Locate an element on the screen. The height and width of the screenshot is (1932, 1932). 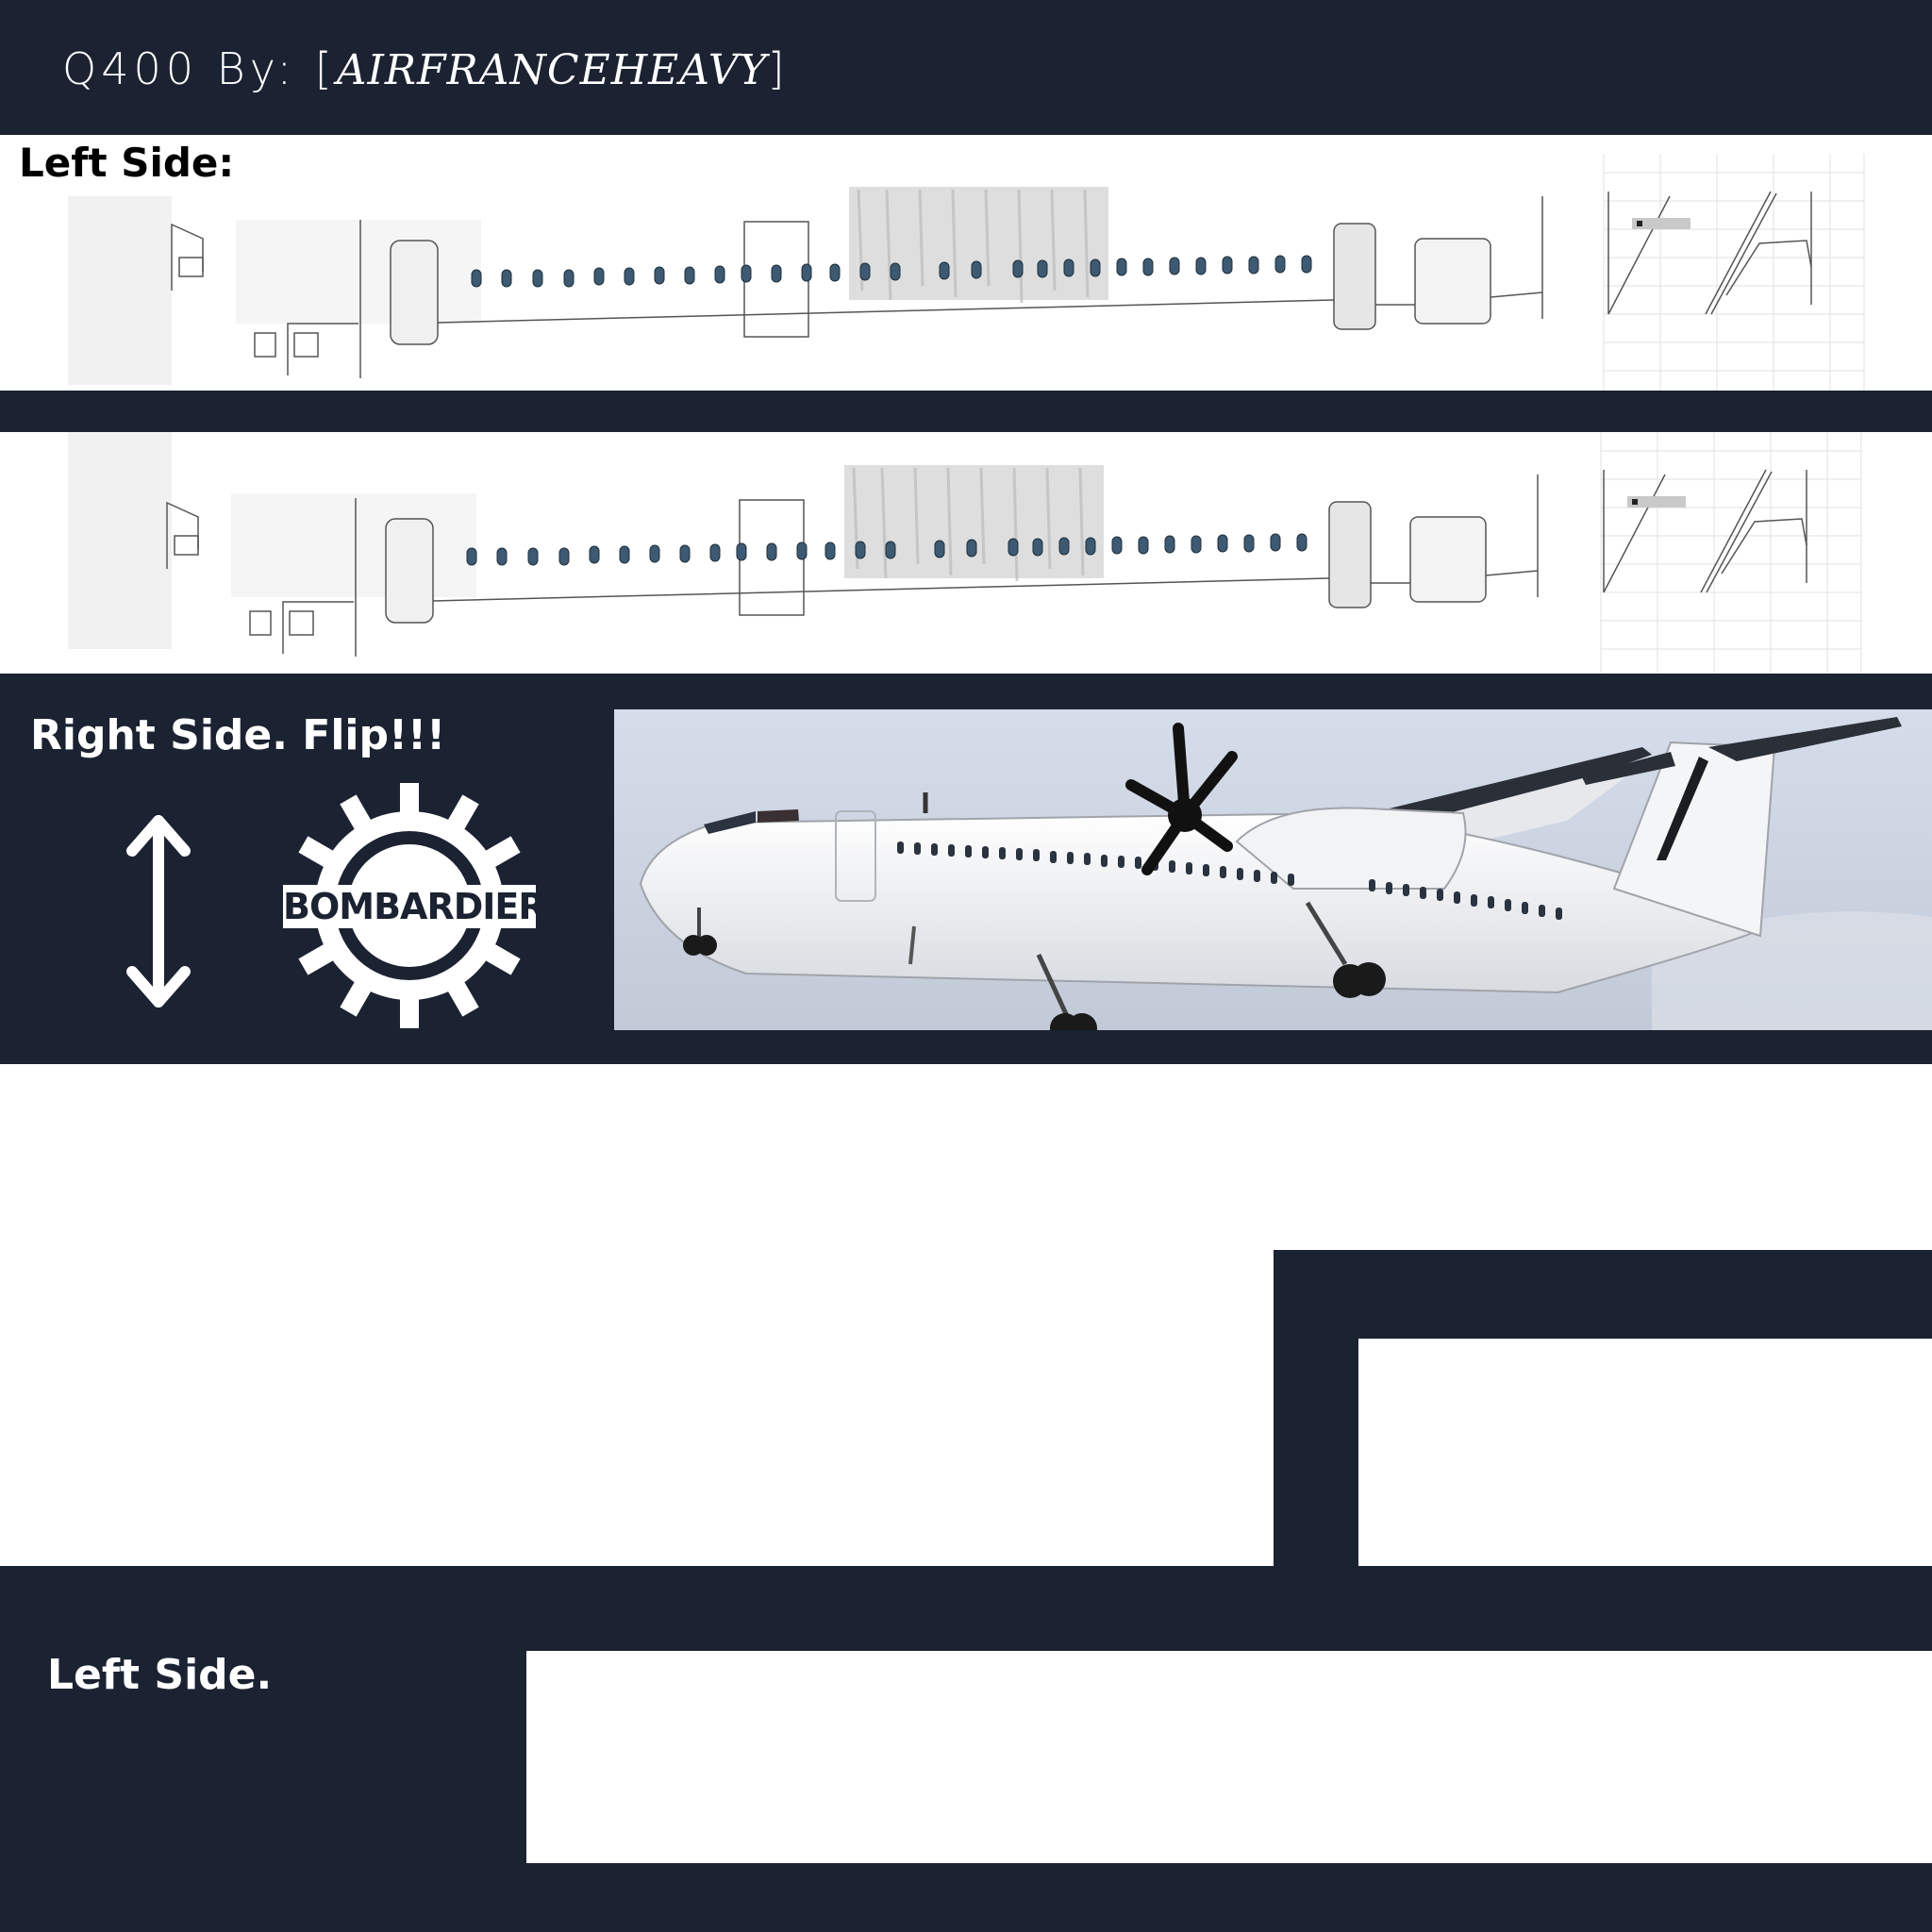
title-prefix: Q400 By: [ is located at coordinates (199, 68).